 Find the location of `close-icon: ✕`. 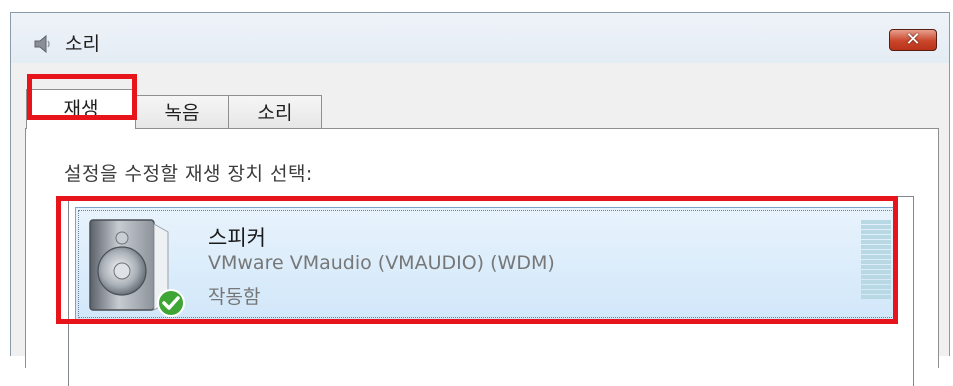

close-icon: ✕ is located at coordinates (913, 39).